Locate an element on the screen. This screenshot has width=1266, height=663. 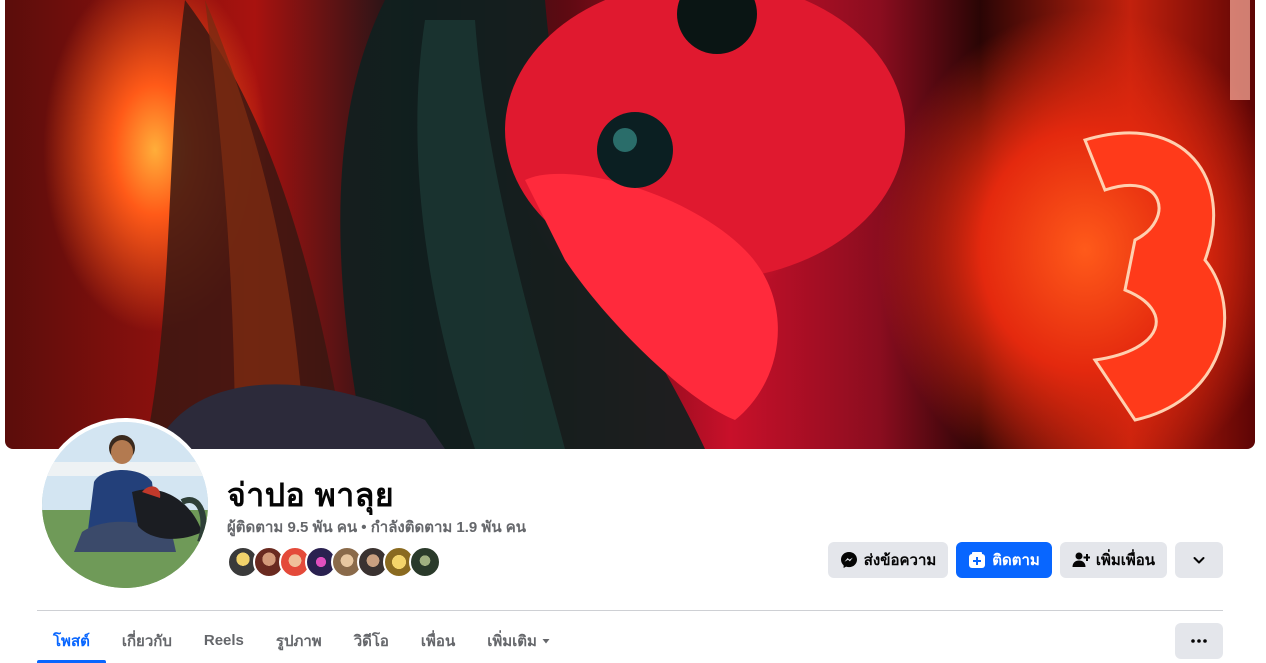
follow-plus-icon is located at coordinates (977, 560).